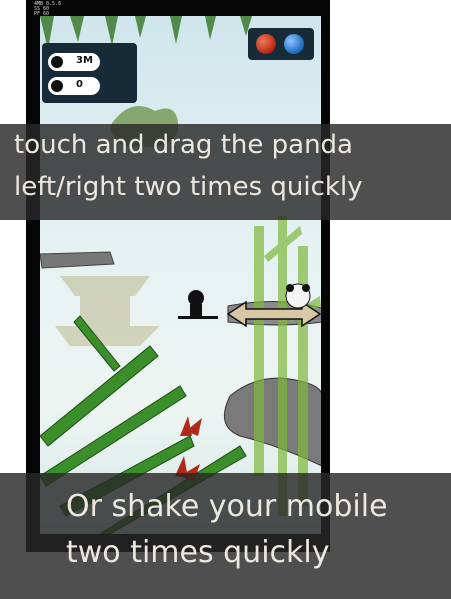  What do you see at coordinates (89, 73) in the screenshot?
I see `hud-panel: 3M 0` at bounding box center [89, 73].